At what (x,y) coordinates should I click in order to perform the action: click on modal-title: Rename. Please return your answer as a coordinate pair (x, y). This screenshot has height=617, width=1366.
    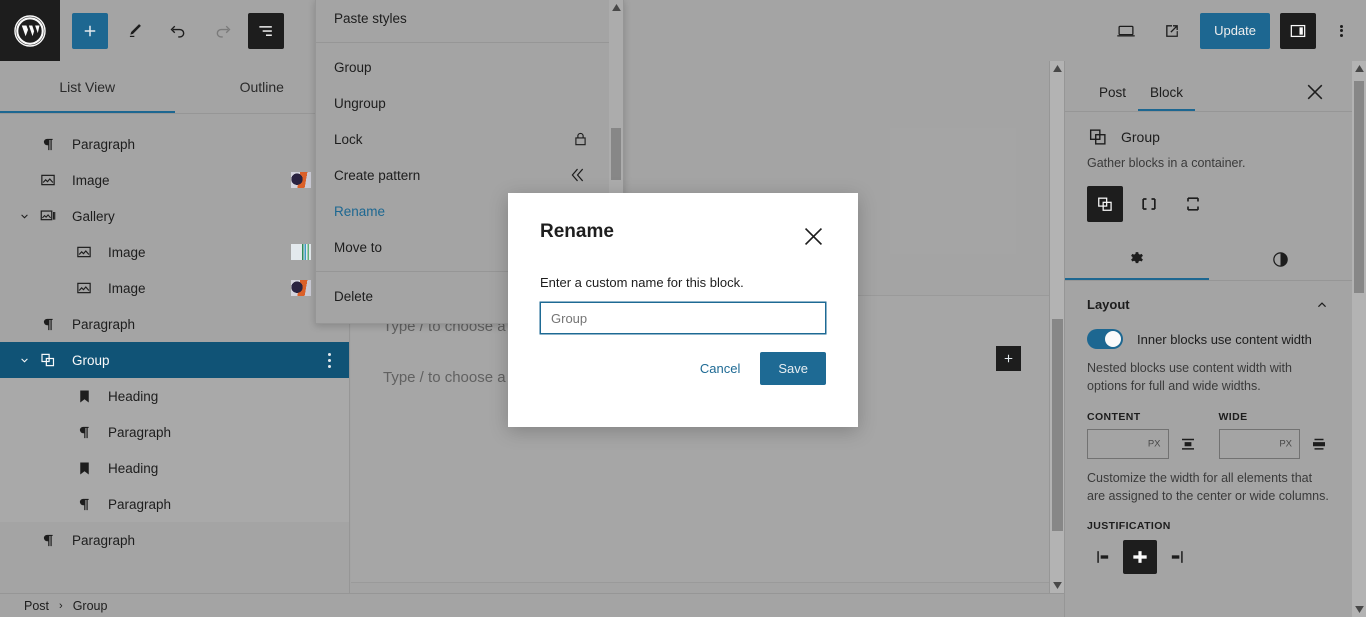
    Looking at the image, I should click on (577, 231).